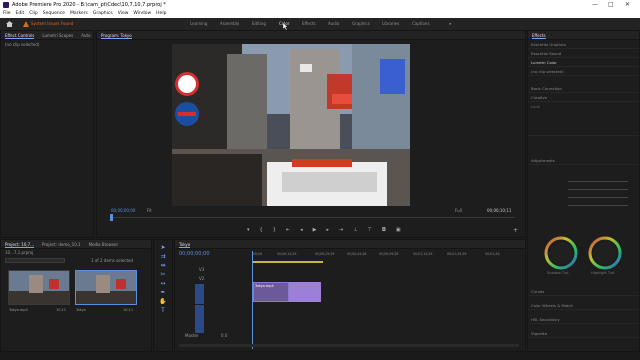 The image size is (640, 360). Describe the element at coordinates (603, 273) in the screenshot. I see `highlight-tint-label: Highlight Tint` at that location.